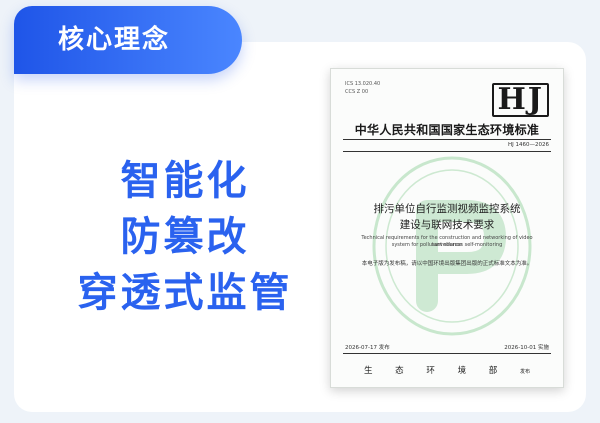 This screenshot has width=600, height=423. Describe the element at coordinates (447, 353) in the screenshot. I see `footer-rule` at that location.